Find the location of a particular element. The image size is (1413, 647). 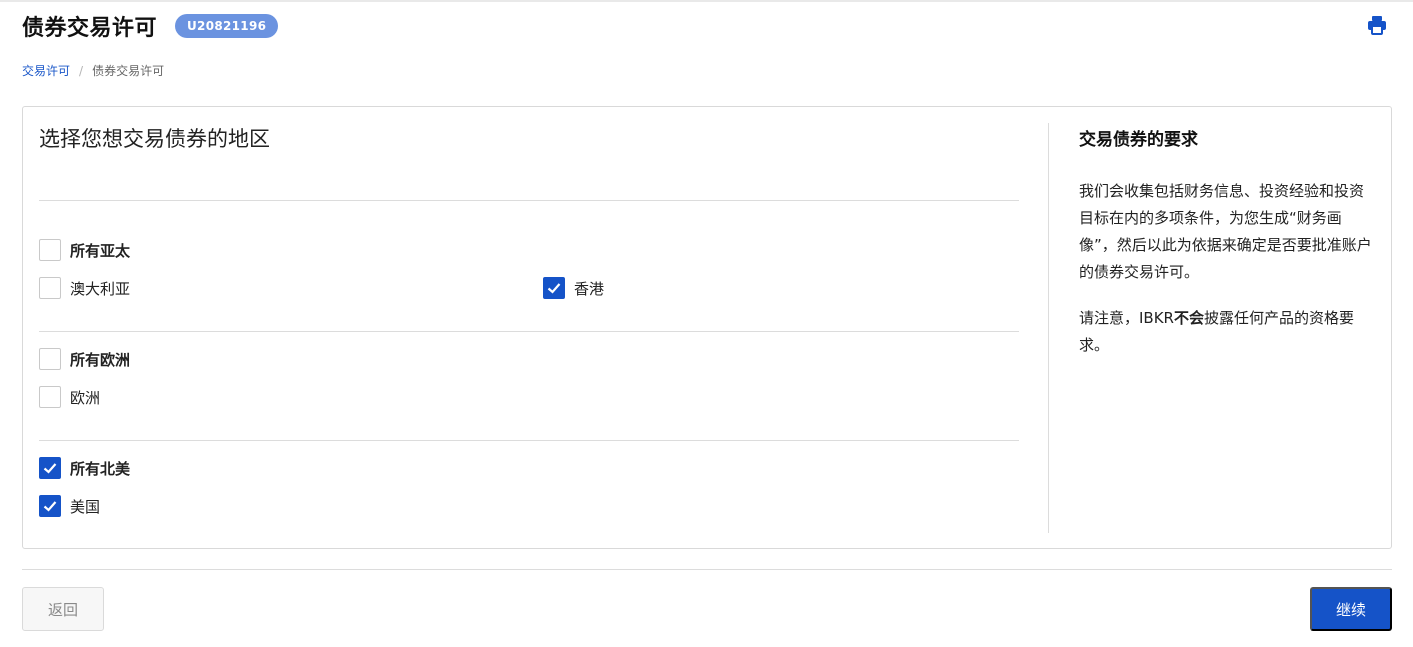

checkbox-label: 澳大利亚 is located at coordinates (100, 288).